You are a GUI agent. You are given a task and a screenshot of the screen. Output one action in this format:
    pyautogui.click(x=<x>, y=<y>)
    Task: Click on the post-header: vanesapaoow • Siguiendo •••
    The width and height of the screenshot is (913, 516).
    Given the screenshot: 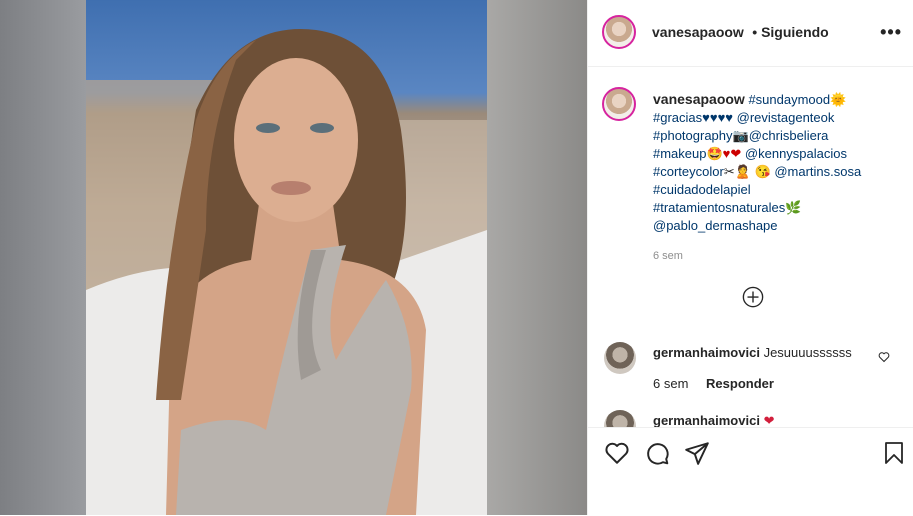 What is the action you would take?
    pyautogui.click(x=750, y=33)
    